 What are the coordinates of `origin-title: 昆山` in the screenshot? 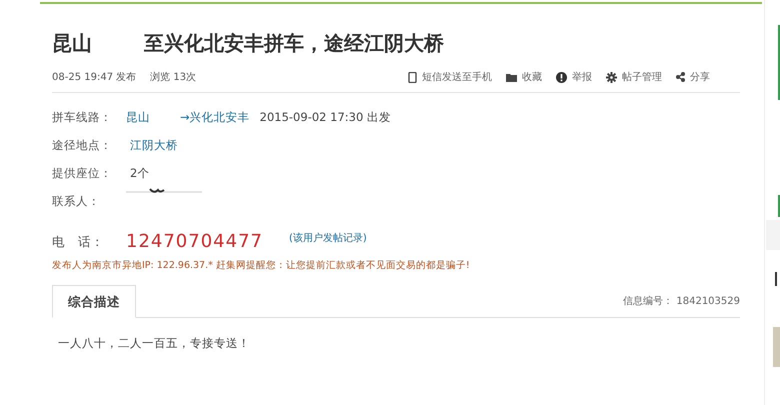 It's located at (72, 43).